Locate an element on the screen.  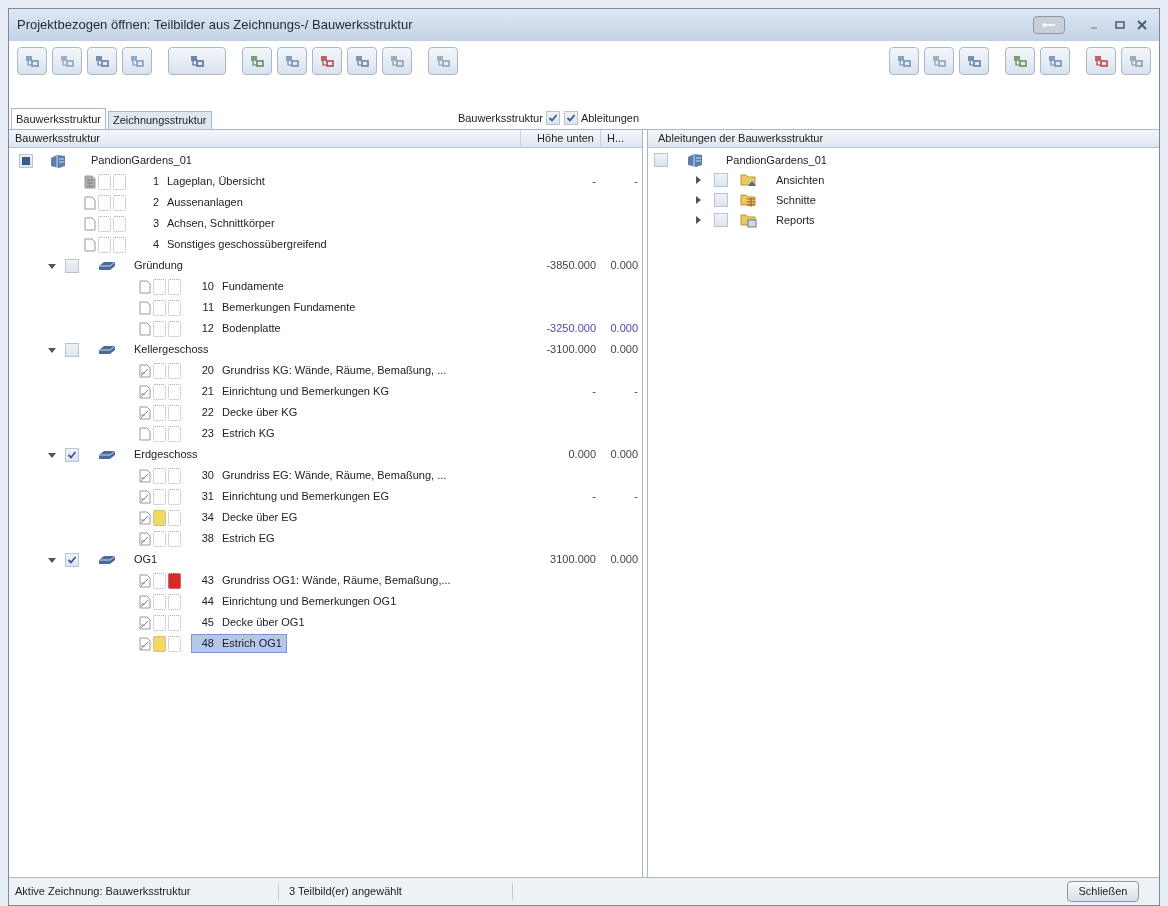
drawing-number: 38 is located at coordinates (207, 539).